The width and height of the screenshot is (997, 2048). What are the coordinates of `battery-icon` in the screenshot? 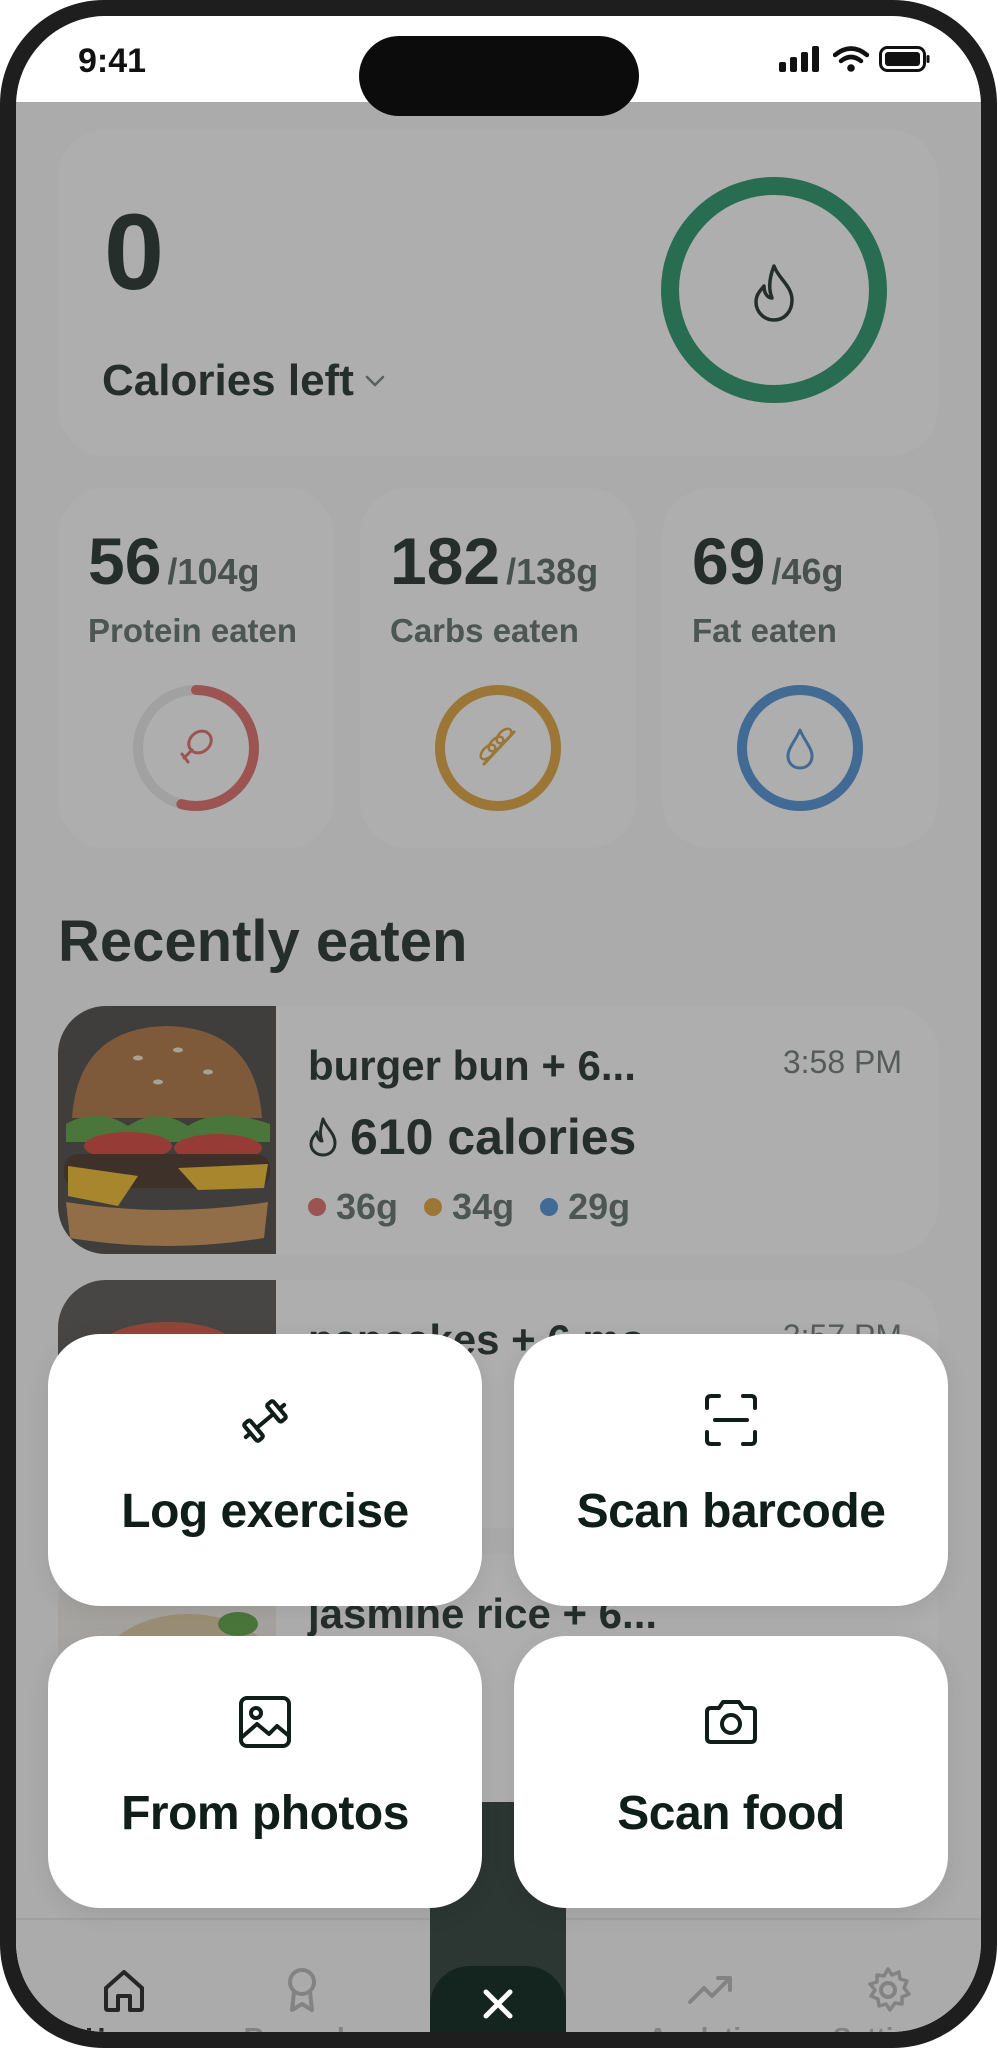 It's located at (904, 59).